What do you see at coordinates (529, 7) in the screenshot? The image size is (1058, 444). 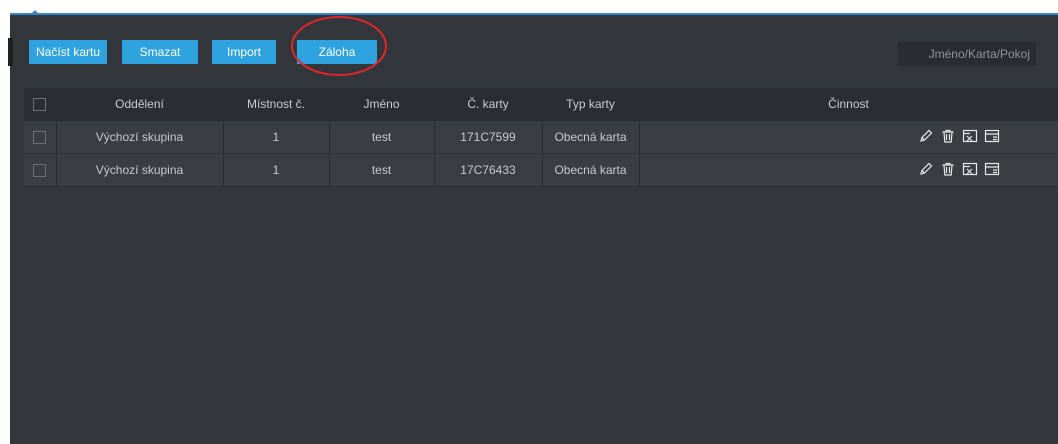 I see `top-strip` at bounding box center [529, 7].